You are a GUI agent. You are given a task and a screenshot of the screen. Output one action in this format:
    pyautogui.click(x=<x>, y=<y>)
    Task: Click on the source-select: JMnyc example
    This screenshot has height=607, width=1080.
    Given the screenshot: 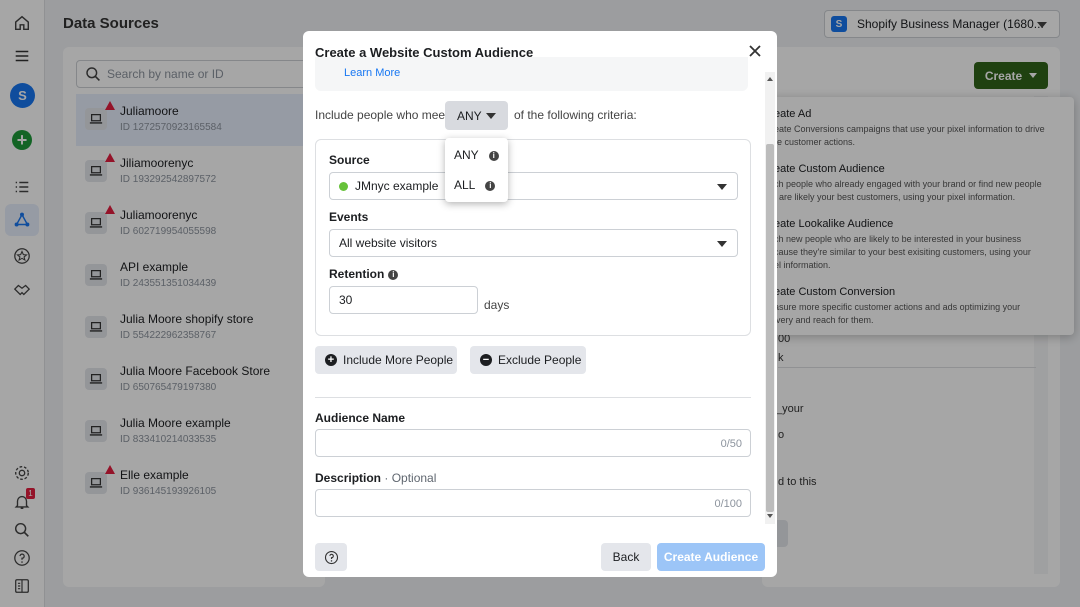 What is the action you would take?
    pyautogui.click(x=533, y=186)
    